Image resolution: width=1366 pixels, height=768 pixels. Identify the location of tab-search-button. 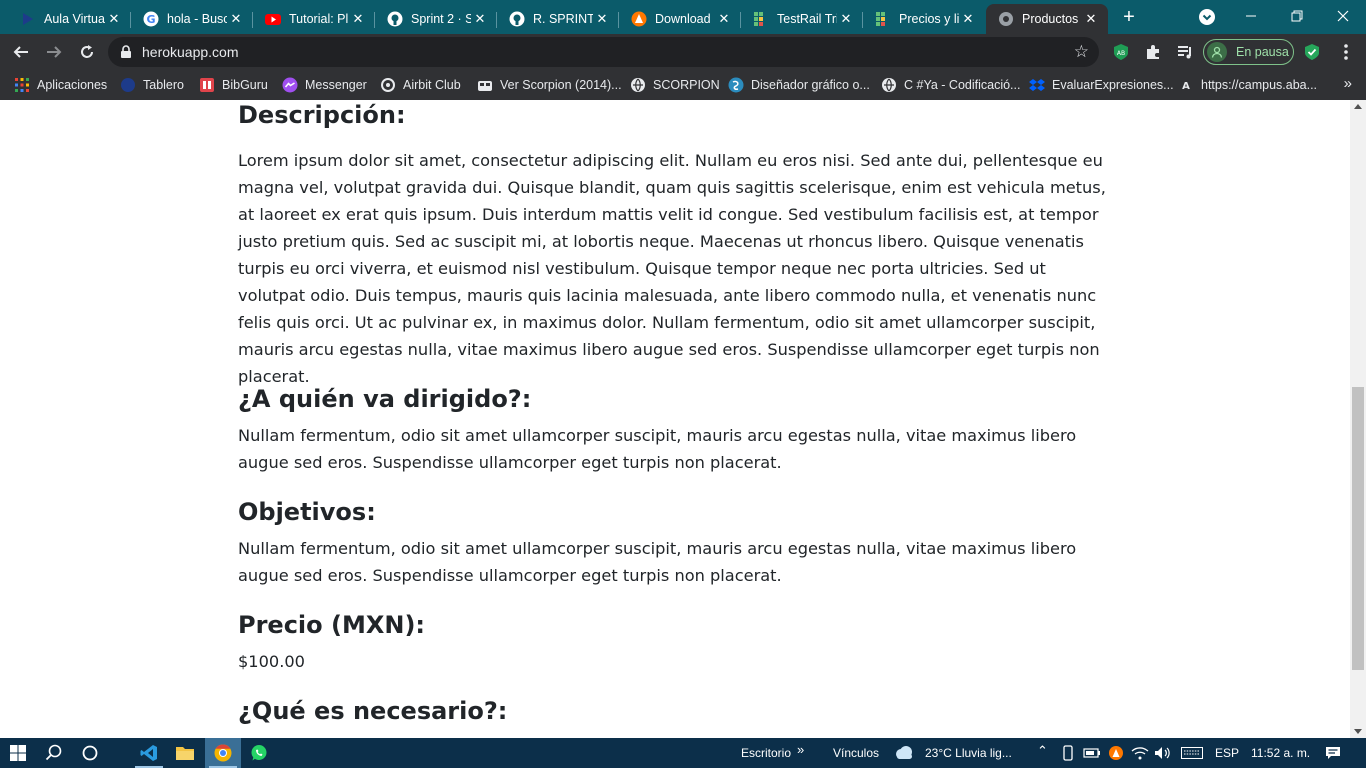
(1207, 17).